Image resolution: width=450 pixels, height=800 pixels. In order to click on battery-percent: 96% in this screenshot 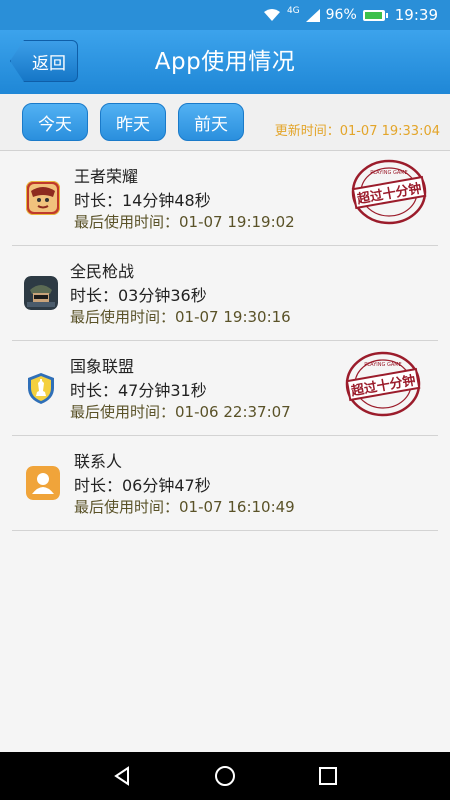, I will do `click(341, 15)`.